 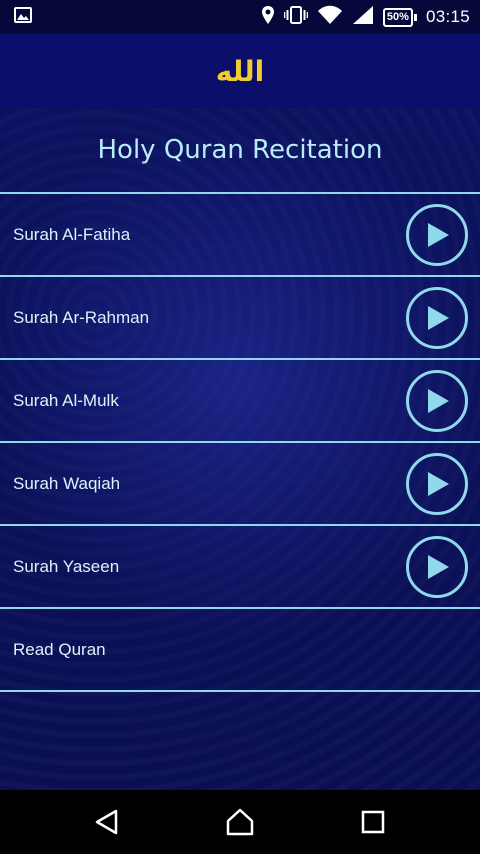 I want to click on list-item-label: Surah Al-Mulk, so click(x=66, y=400).